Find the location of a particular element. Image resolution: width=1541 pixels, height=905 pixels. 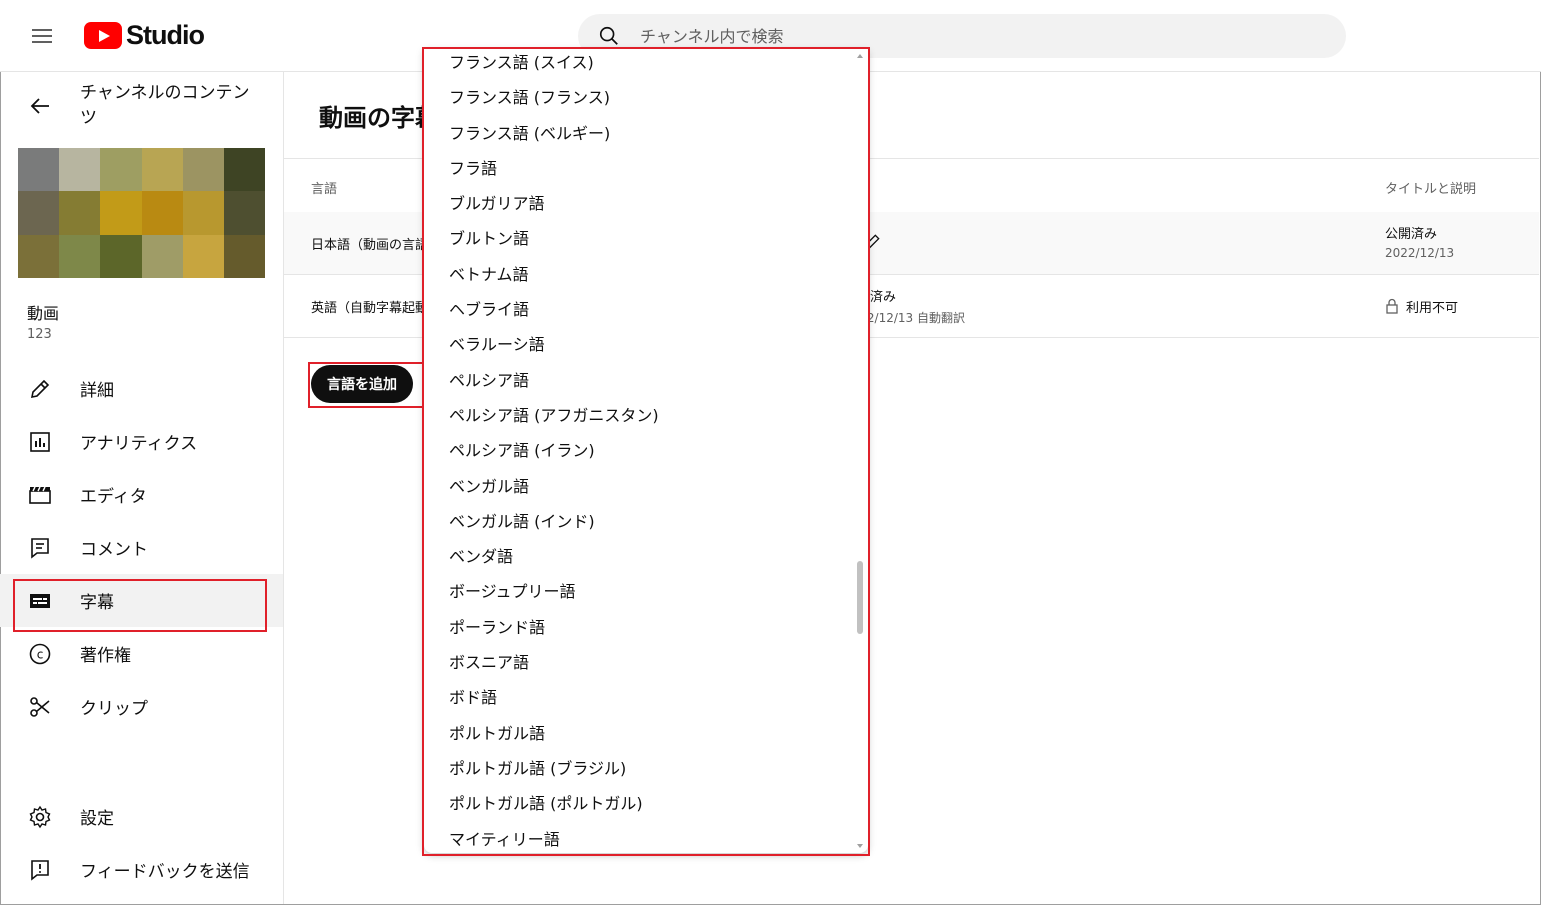

nav-label: 字幕 is located at coordinates (97, 603).